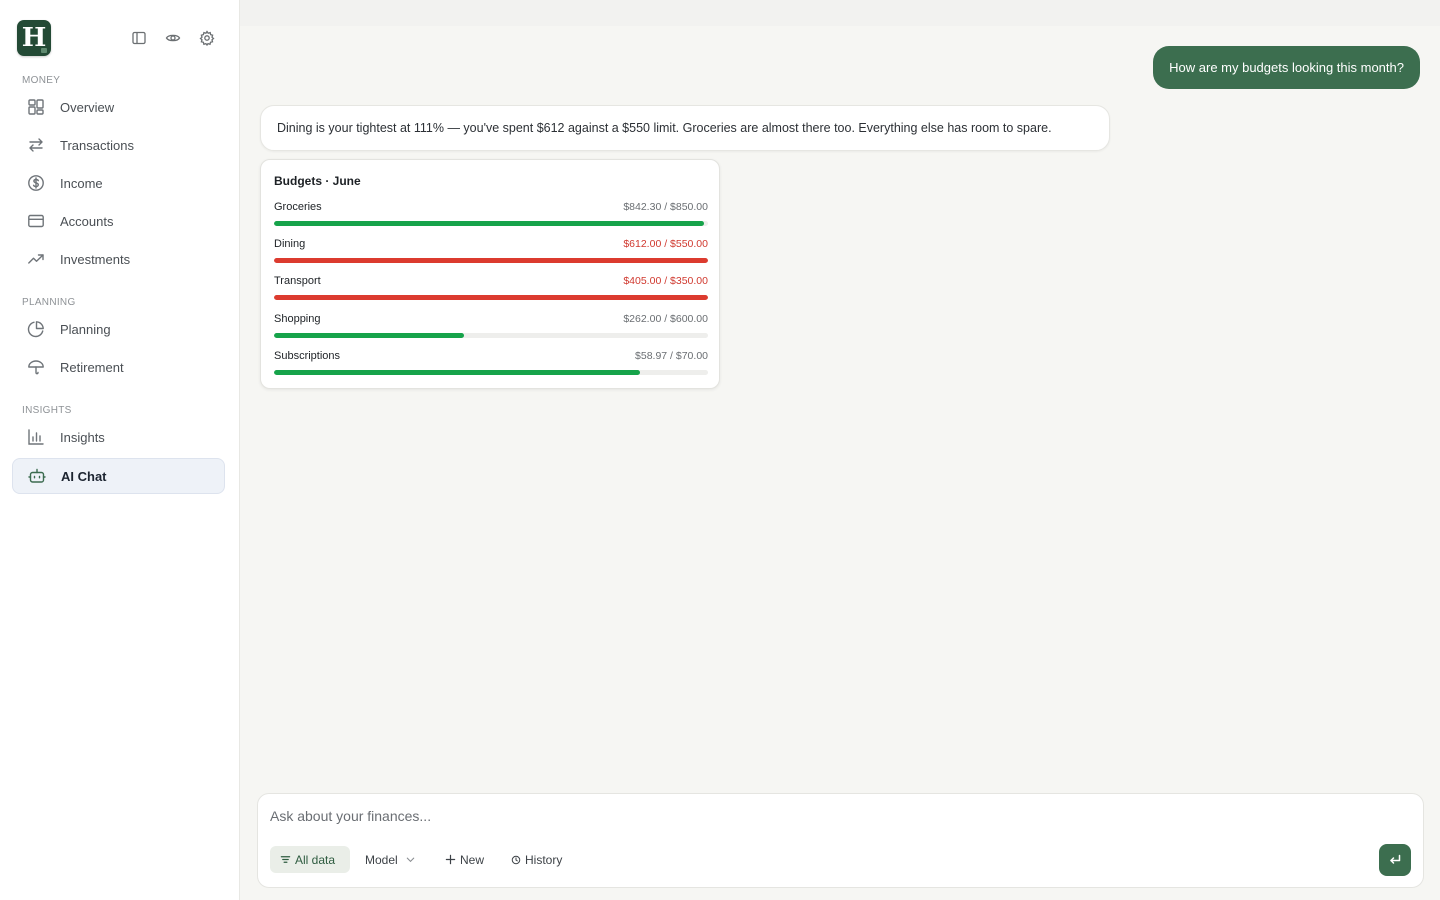 This screenshot has width=1440, height=900. I want to click on bot-icon, so click(37, 476).